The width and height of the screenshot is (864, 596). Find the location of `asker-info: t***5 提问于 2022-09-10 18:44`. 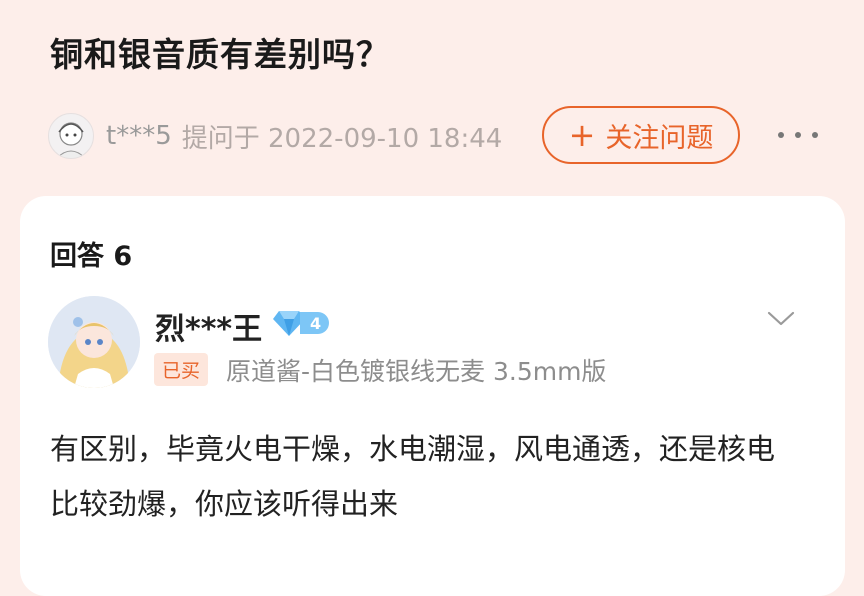

asker-info: t***5 提问于 2022-09-10 18:44 is located at coordinates (275, 136).